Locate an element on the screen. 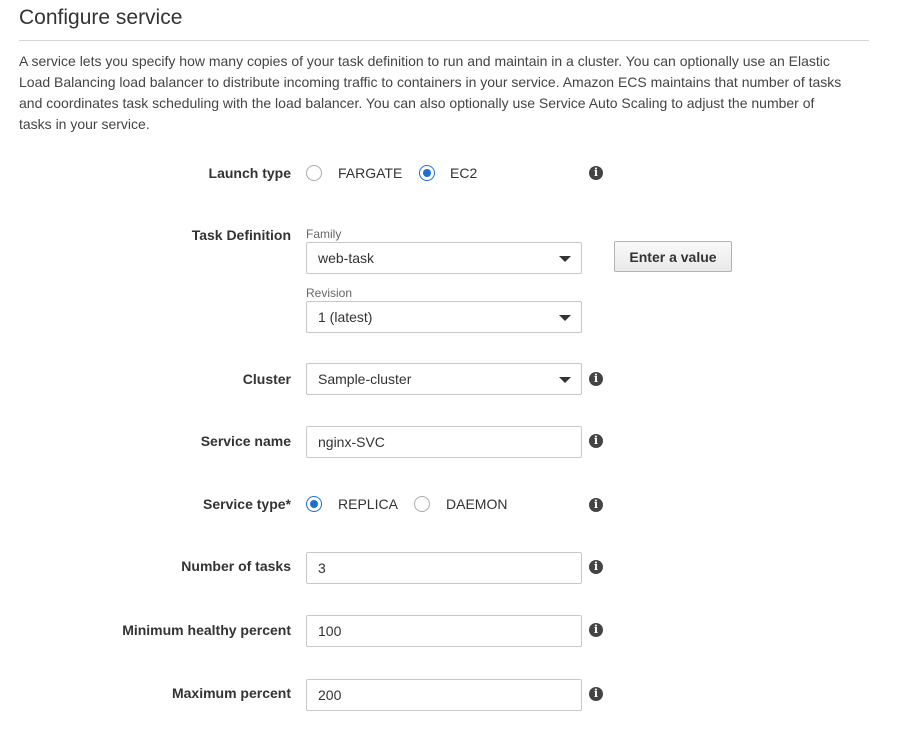  cluster-info-icon: i is located at coordinates (596, 379).